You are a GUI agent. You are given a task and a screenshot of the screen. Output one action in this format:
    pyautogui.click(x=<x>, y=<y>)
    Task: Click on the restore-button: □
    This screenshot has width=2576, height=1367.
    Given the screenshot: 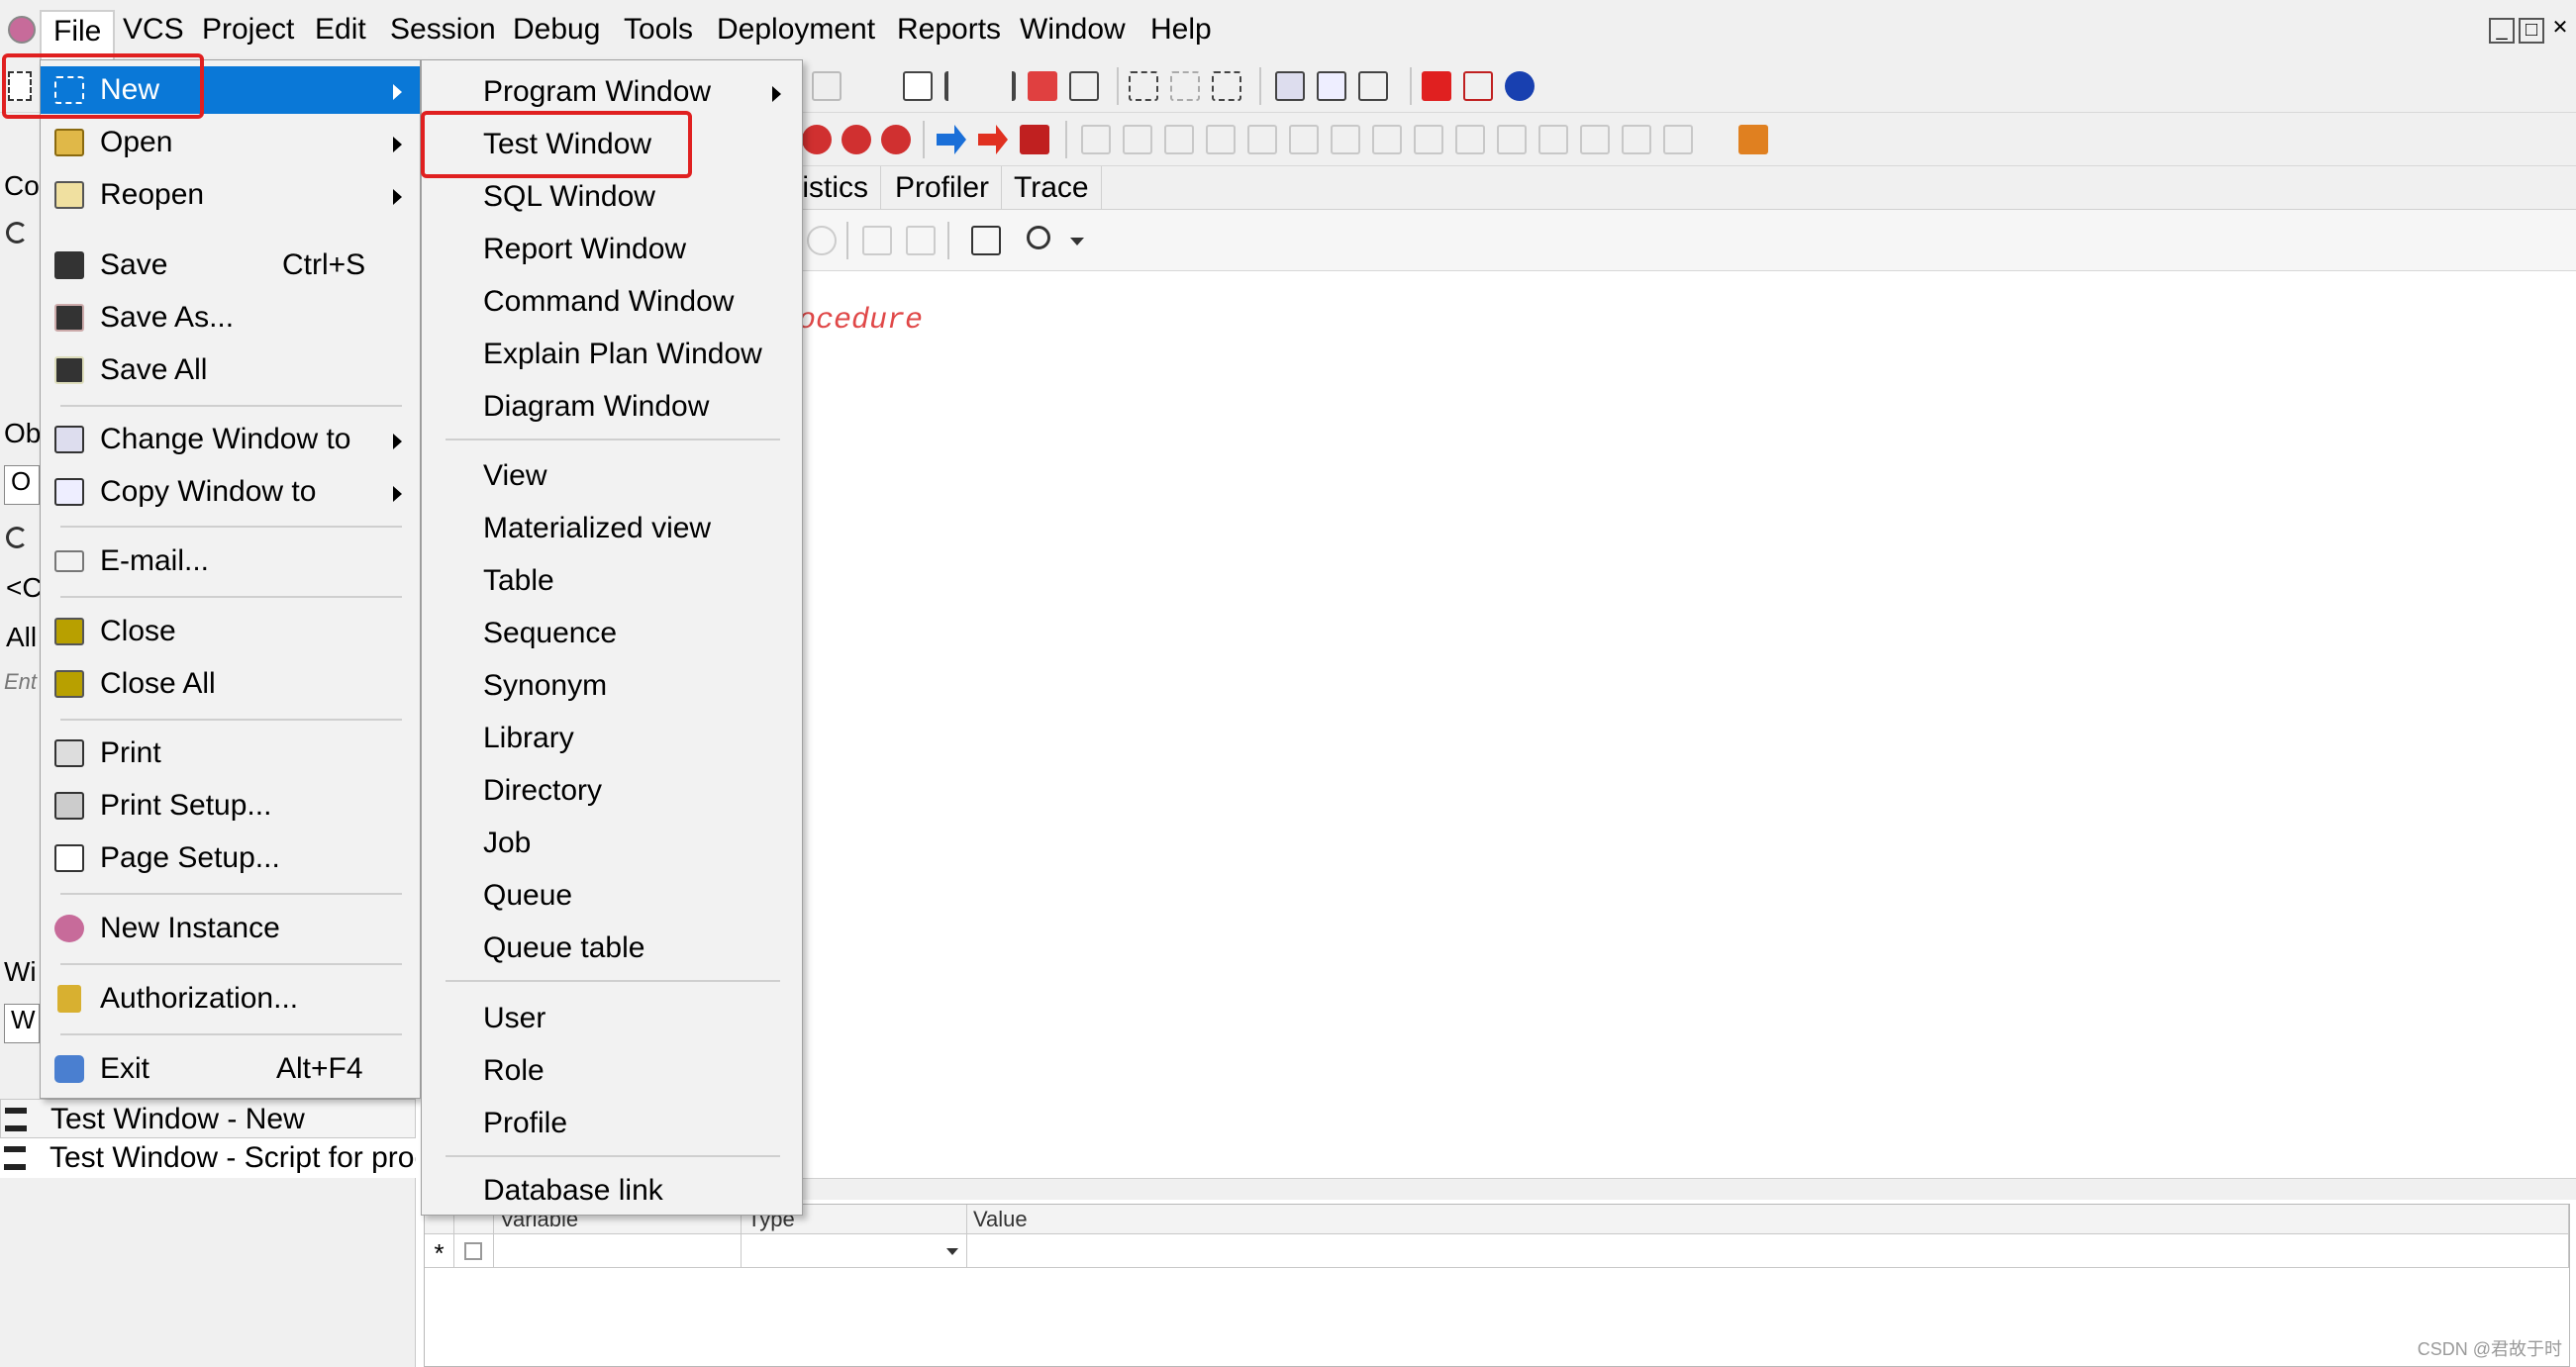 What is the action you would take?
    pyautogui.click(x=2531, y=31)
    